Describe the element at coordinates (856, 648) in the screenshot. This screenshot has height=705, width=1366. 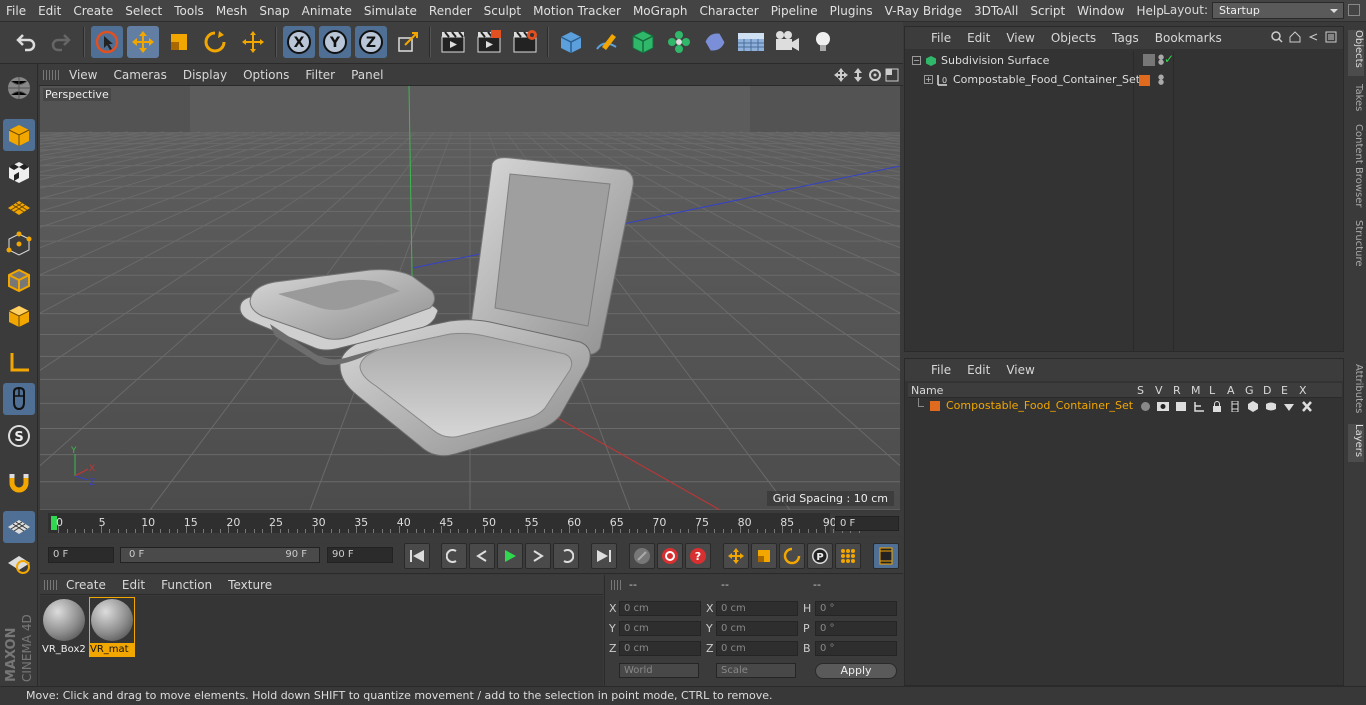
I see `rot-b-field: 0 °` at that location.